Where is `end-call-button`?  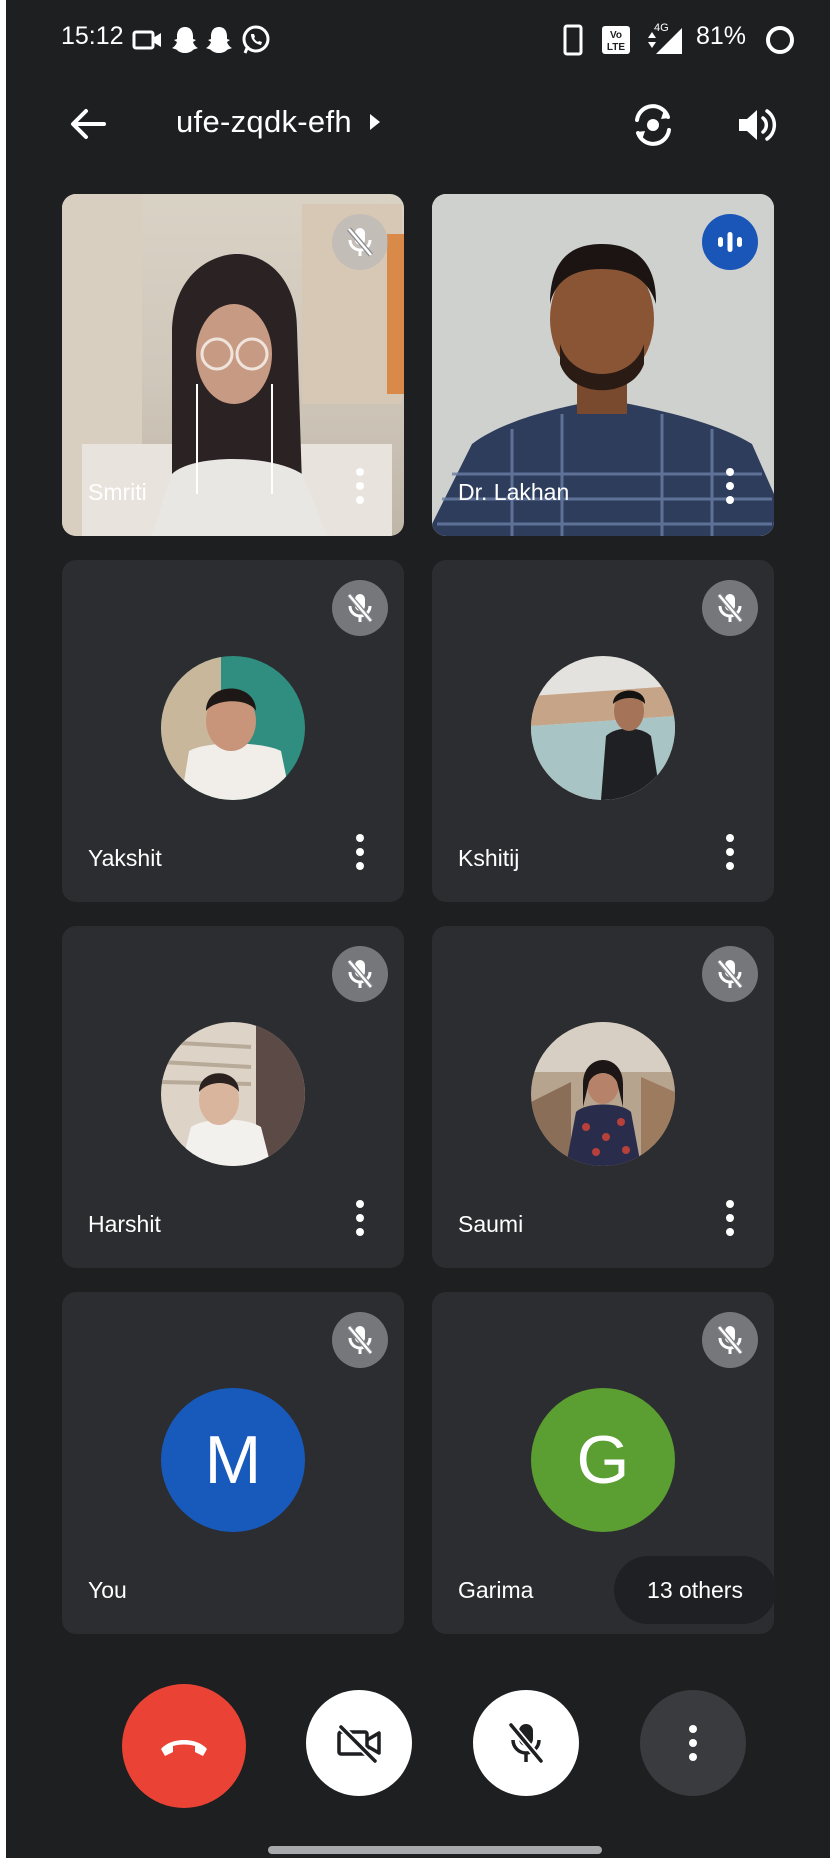
end-call-button is located at coordinates (184, 1746).